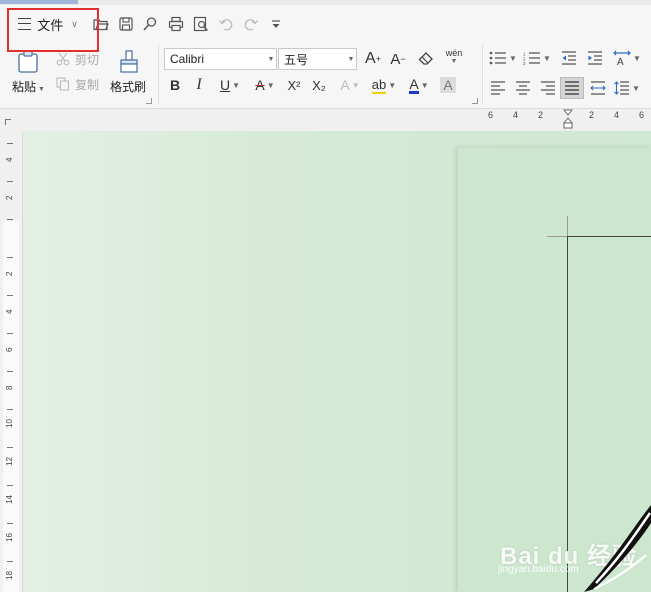 The width and height of the screenshot is (651, 592). I want to click on strikethrough-button: A ▼, so click(265, 85).